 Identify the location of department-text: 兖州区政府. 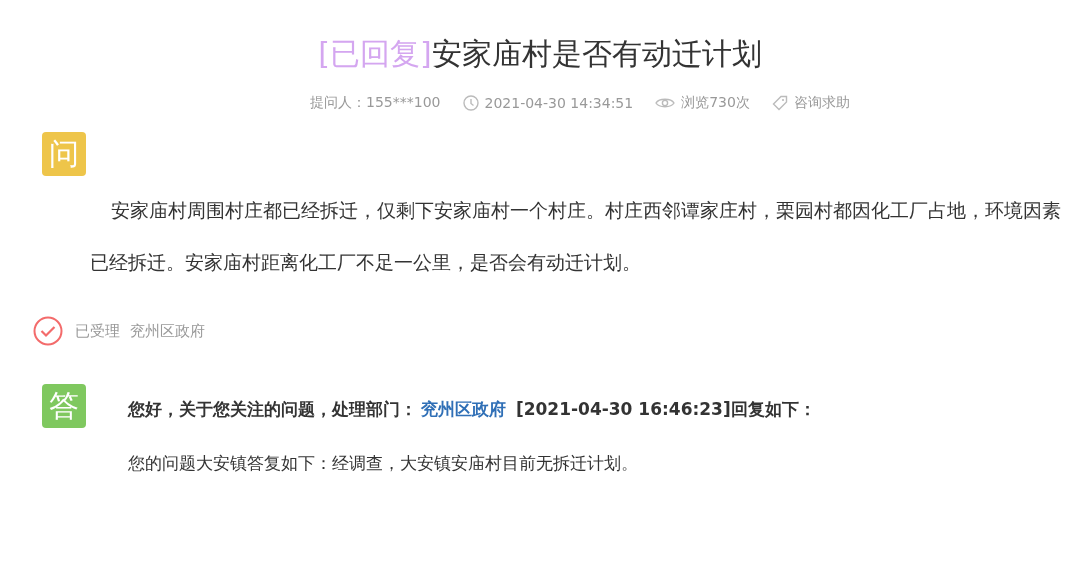
(167, 331).